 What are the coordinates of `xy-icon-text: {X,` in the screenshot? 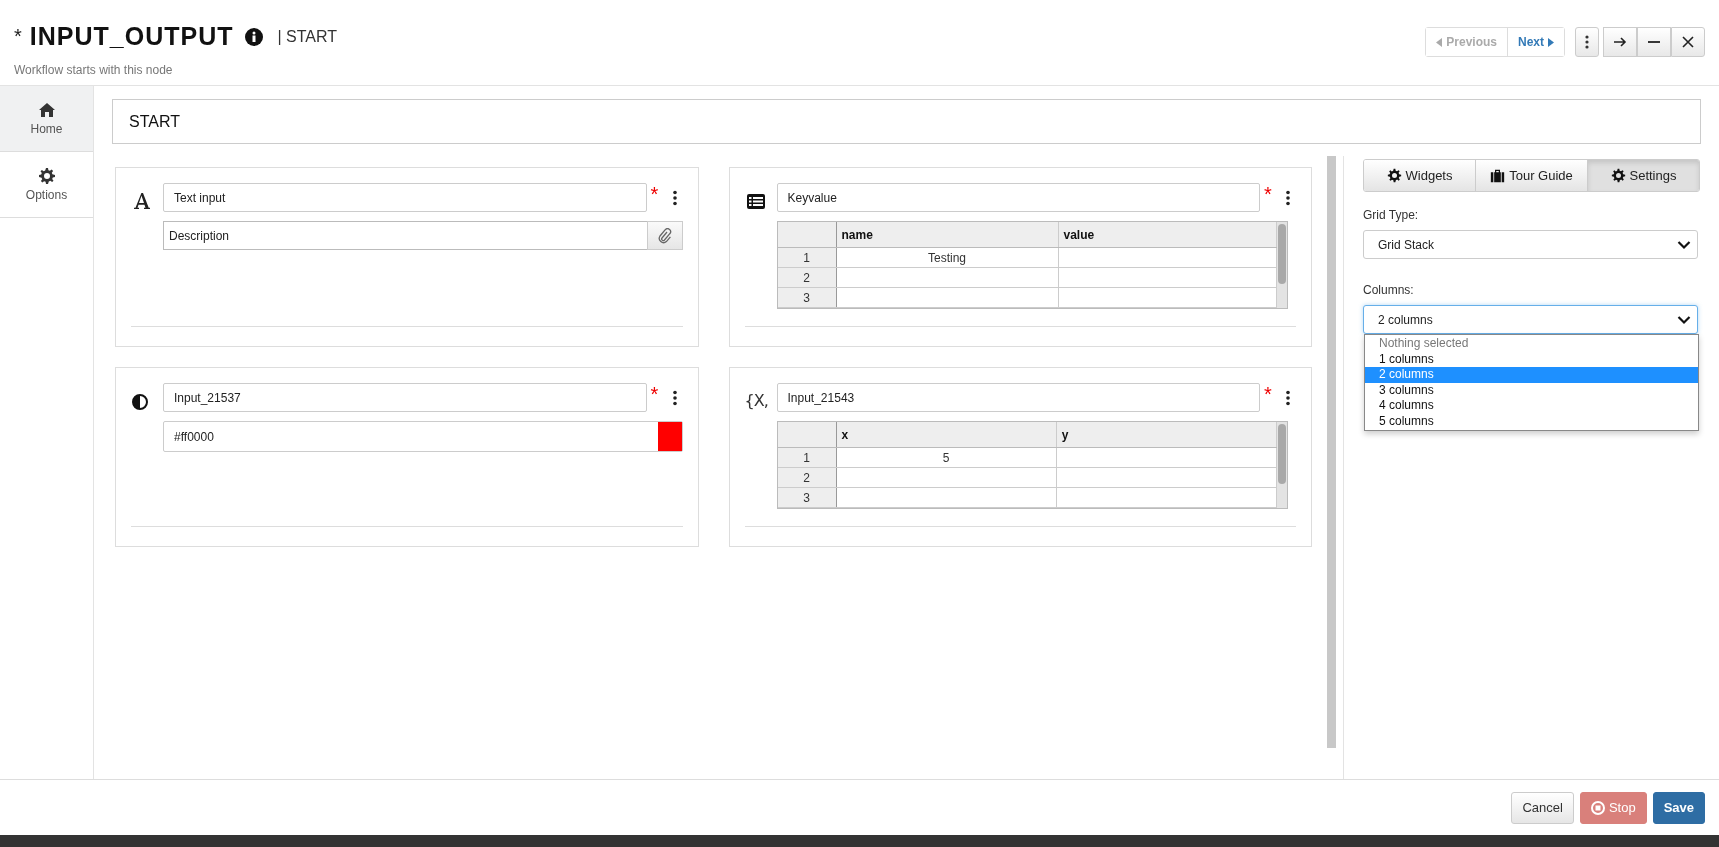 It's located at (755, 400).